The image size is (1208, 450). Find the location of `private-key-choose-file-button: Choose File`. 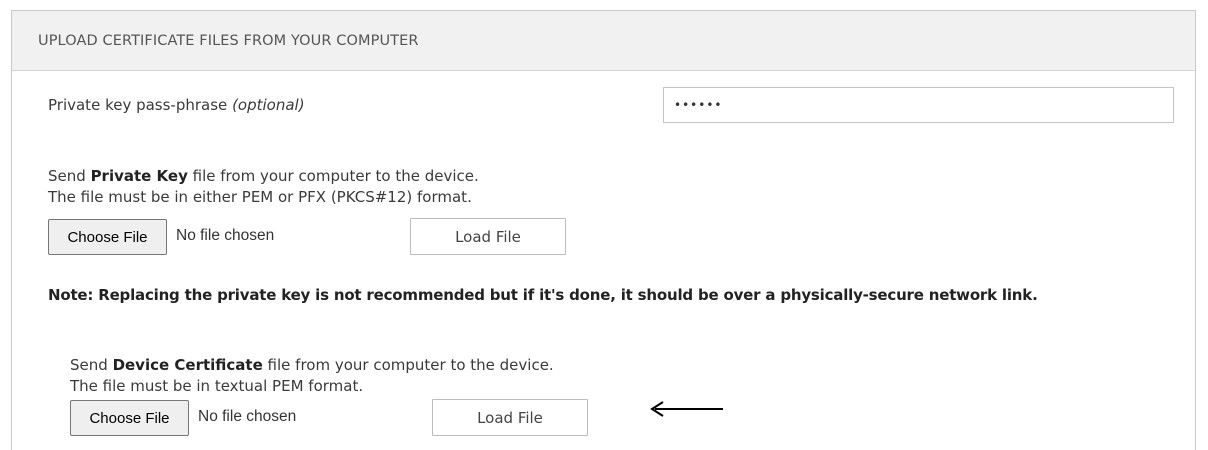

private-key-choose-file-button: Choose File is located at coordinates (107, 237).